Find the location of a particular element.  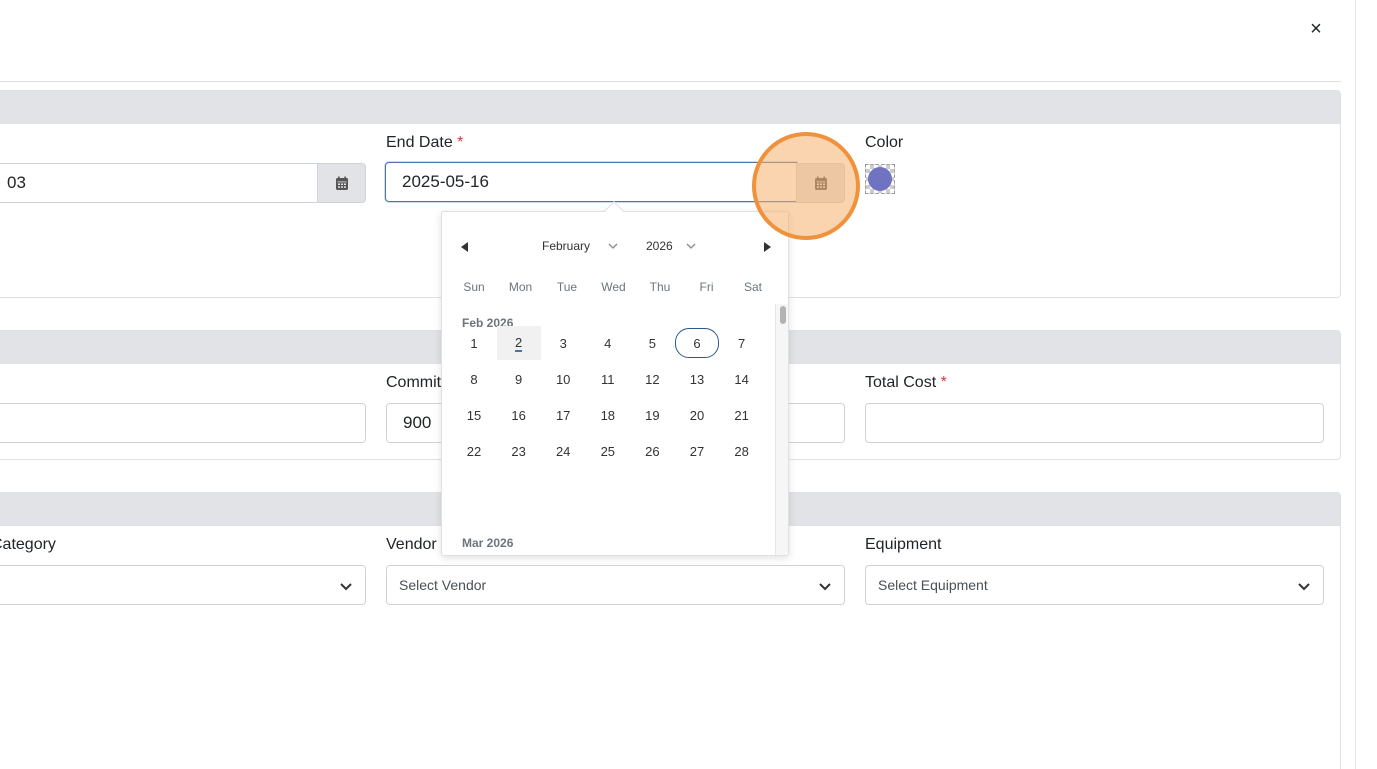

day-cell: 3 is located at coordinates (563, 343).